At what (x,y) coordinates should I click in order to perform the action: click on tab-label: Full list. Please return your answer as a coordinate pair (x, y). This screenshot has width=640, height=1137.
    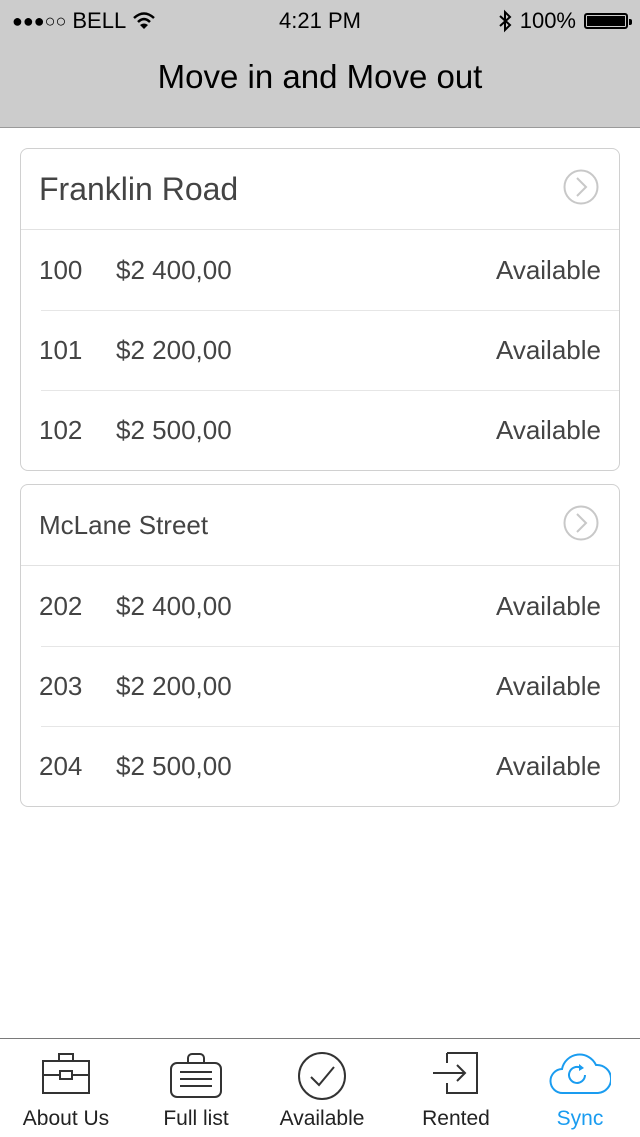
    Looking at the image, I should click on (196, 1118).